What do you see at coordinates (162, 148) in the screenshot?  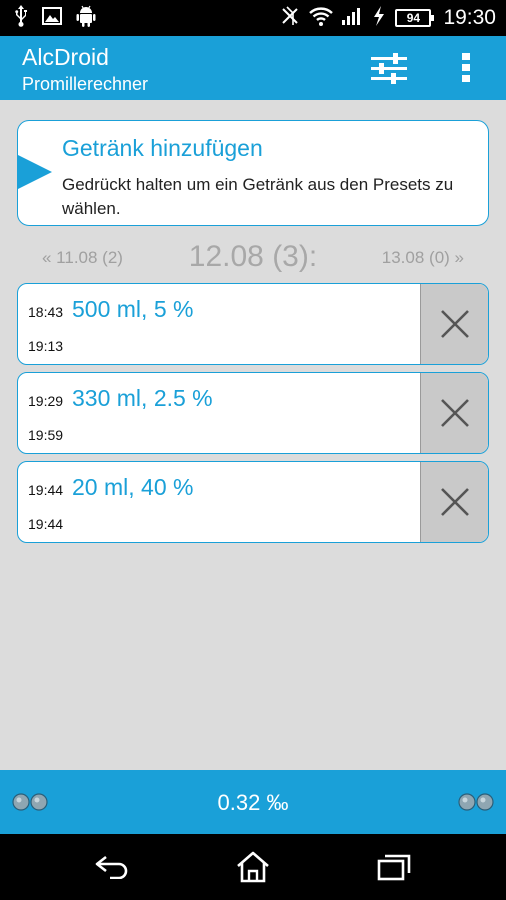 I see `add-drink-title: Getränk hinzufügen` at bounding box center [162, 148].